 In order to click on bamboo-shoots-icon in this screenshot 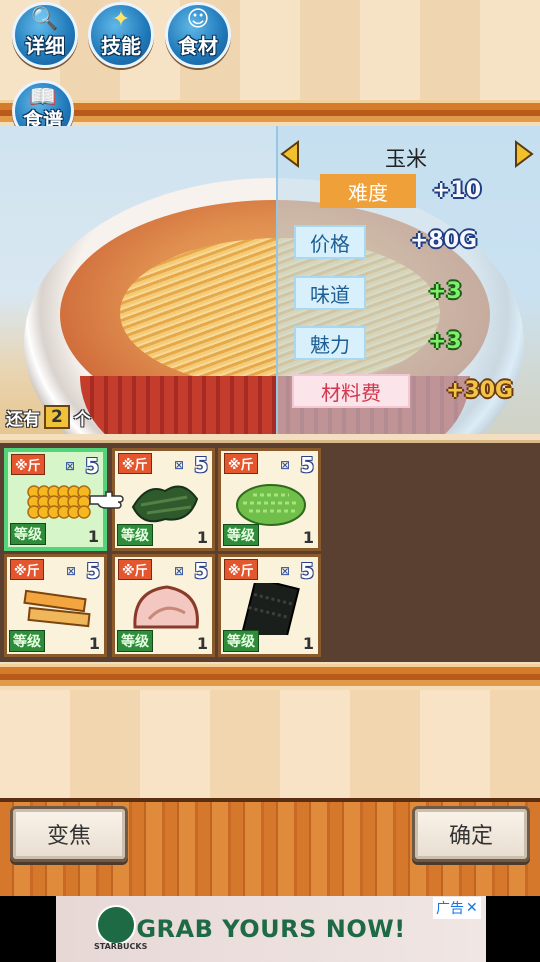, I will do `click(57, 609)`.